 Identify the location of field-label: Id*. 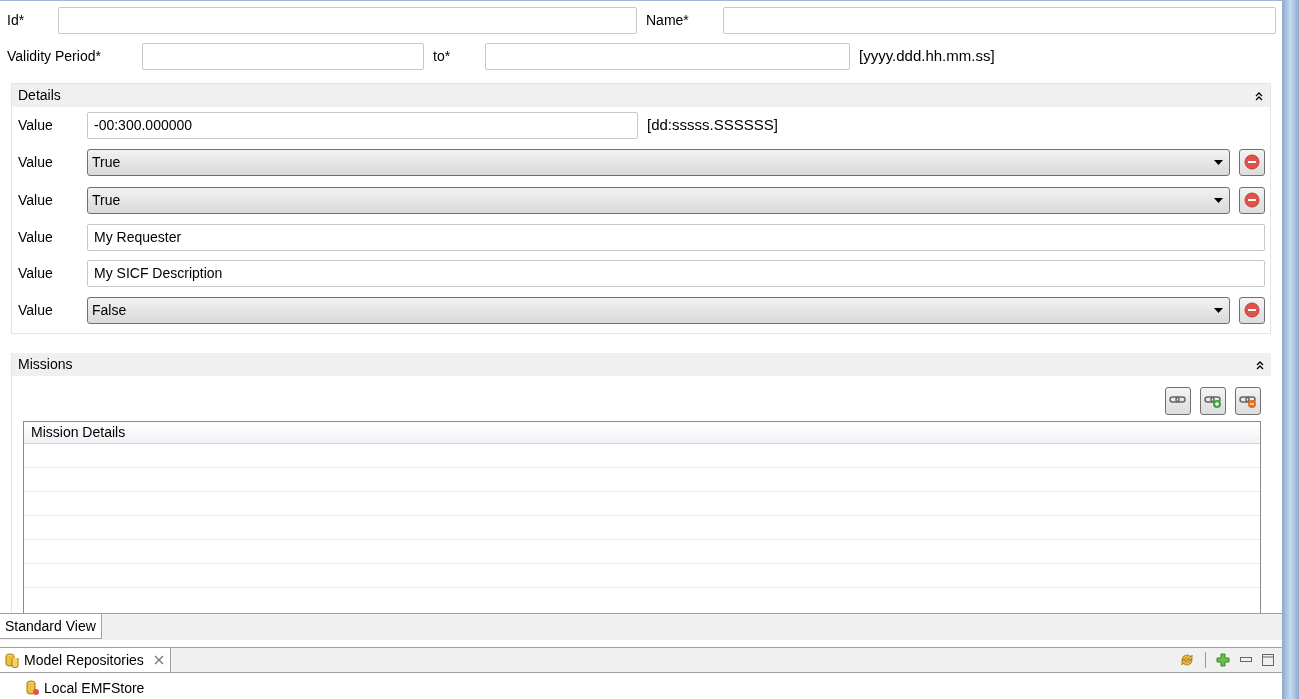
(16, 20).